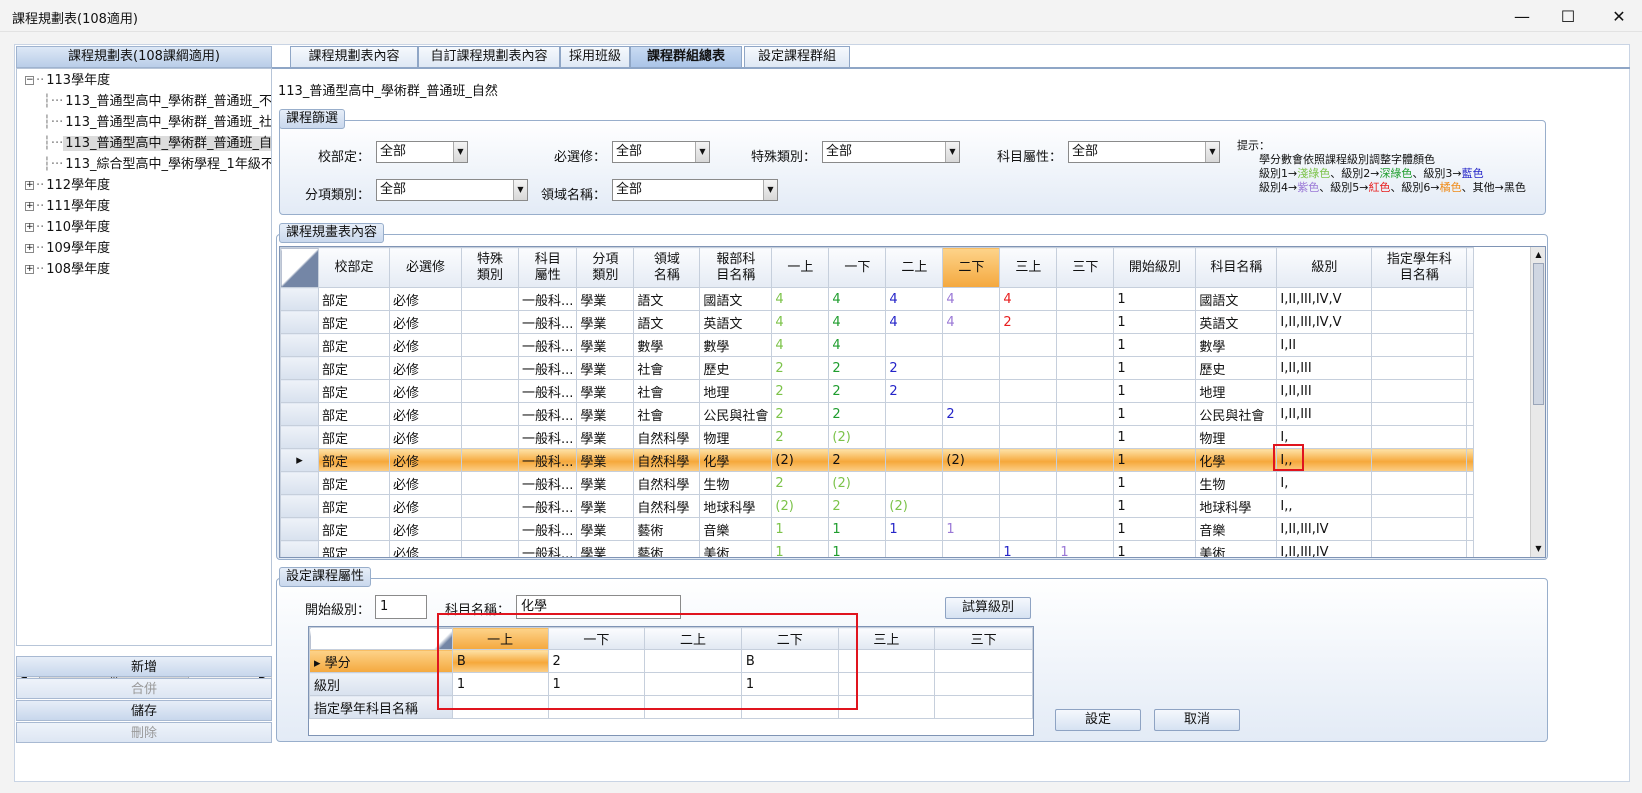 This screenshot has height=793, width=1642. What do you see at coordinates (695, 190) in the screenshot?
I see `domain-combo: 全部 ▼` at bounding box center [695, 190].